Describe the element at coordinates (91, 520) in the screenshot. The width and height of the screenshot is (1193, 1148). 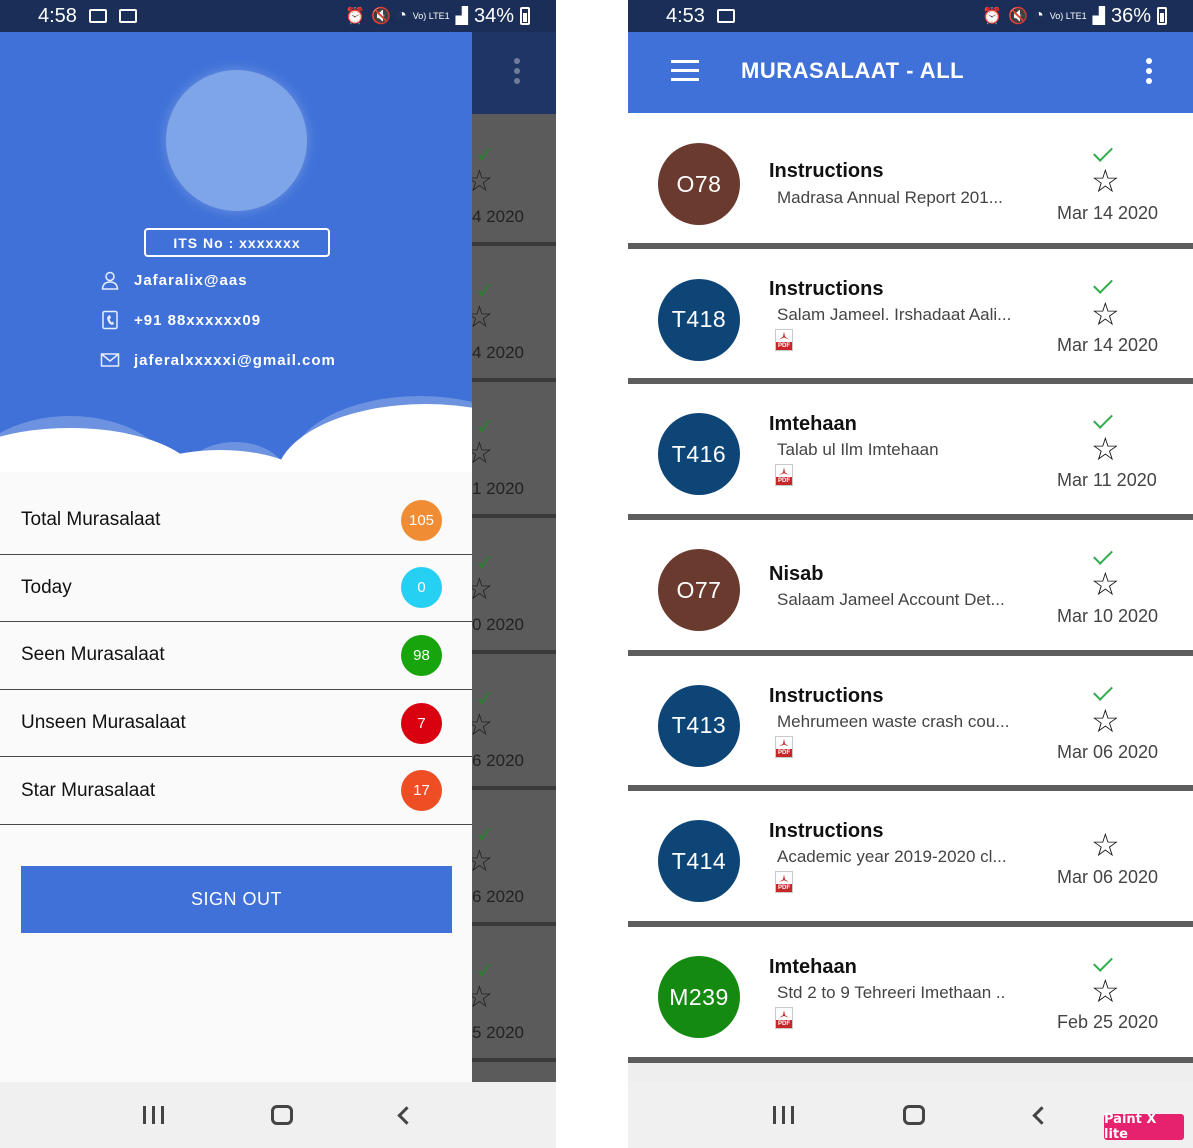
I see `menu-item-label: Total Murasalaat` at that location.